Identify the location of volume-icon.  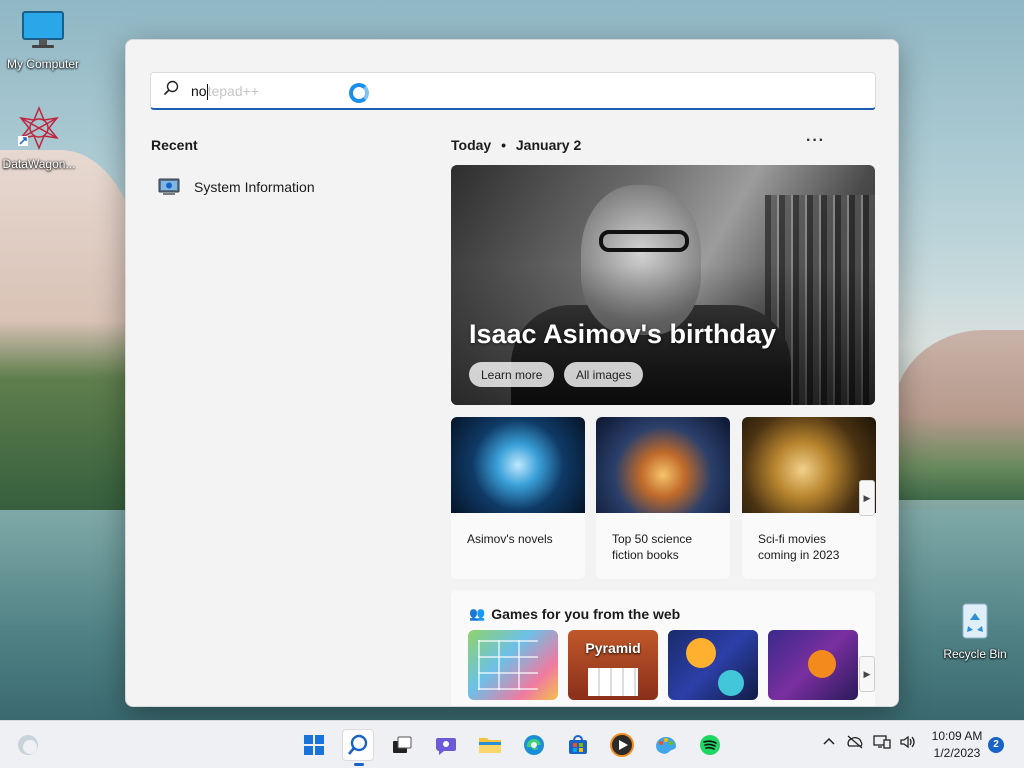
(908, 743).